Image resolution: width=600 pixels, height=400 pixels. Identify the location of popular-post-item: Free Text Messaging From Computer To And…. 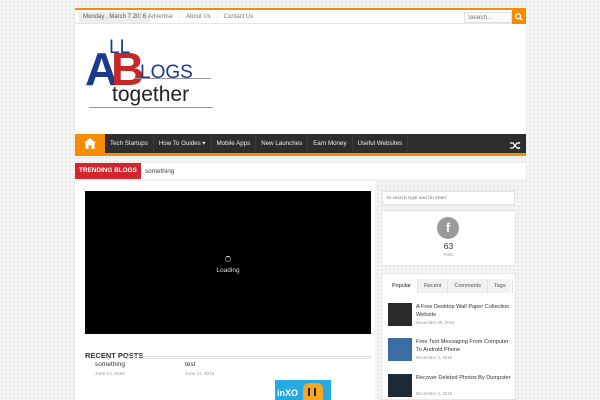
(450, 351).